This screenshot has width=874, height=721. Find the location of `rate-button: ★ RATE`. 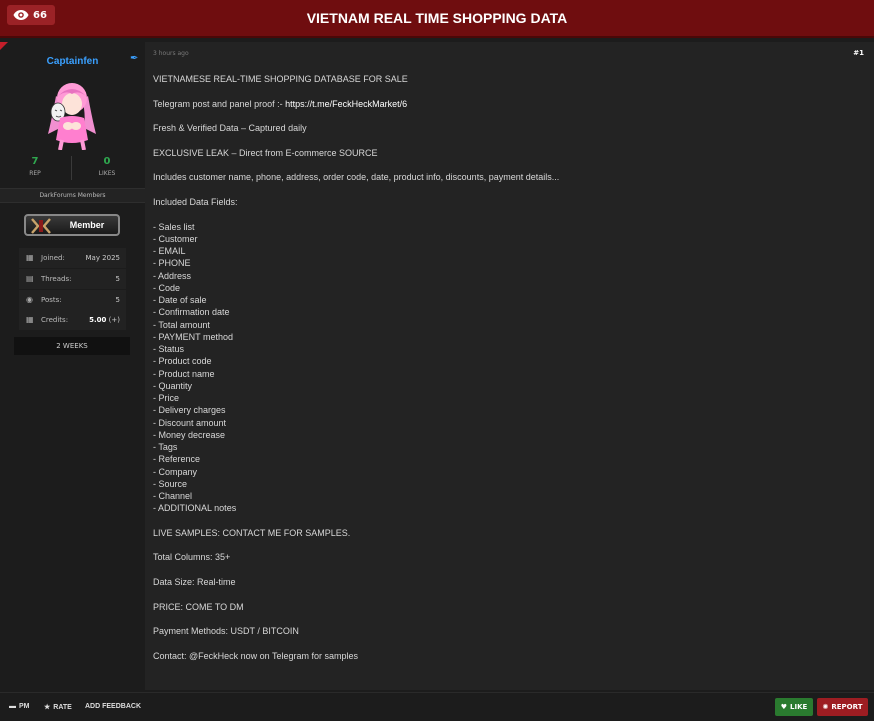

rate-button: ★ RATE is located at coordinates (58, 707).